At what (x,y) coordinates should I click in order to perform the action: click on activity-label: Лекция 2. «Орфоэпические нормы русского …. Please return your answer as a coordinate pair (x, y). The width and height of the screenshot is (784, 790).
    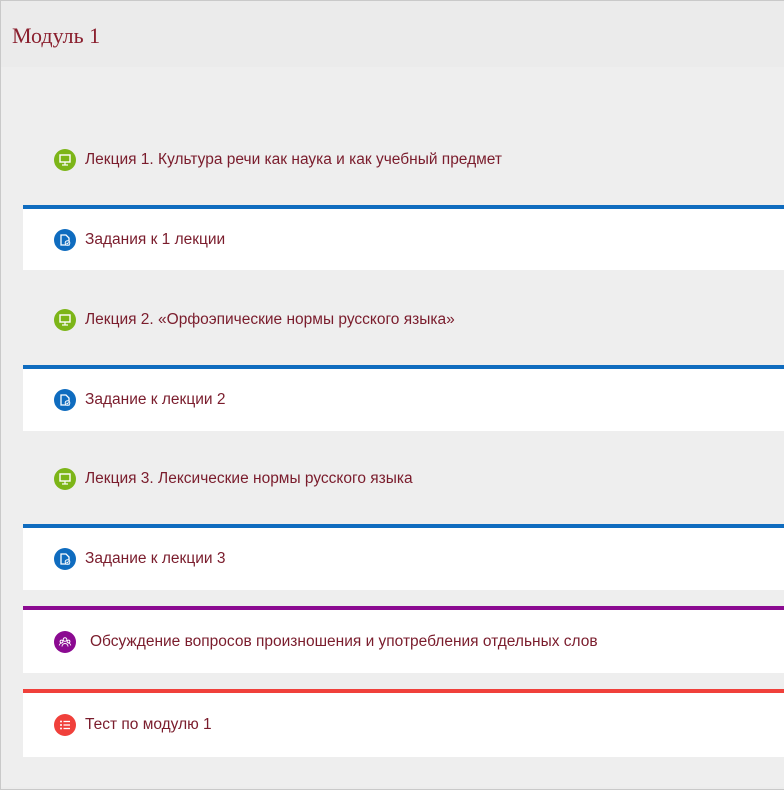
    Looking at the image, I should click on (270, 320).